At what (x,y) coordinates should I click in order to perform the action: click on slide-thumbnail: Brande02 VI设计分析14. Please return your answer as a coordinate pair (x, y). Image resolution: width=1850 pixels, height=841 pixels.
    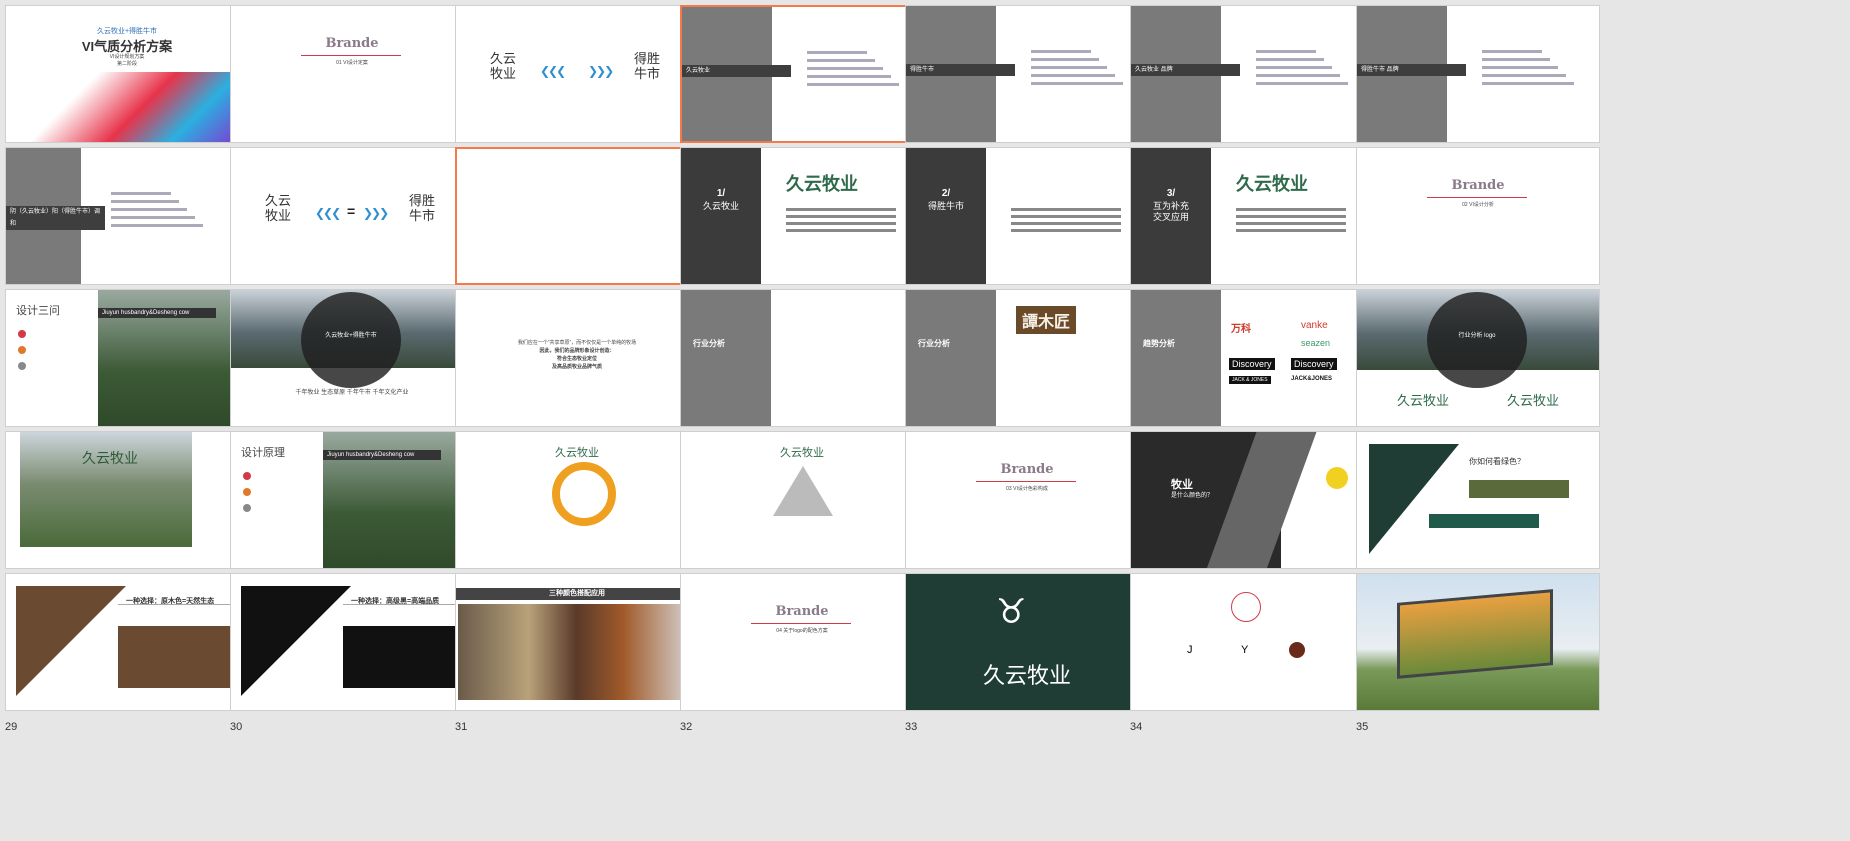
    Looking at the image, I should click on (1478, 227).